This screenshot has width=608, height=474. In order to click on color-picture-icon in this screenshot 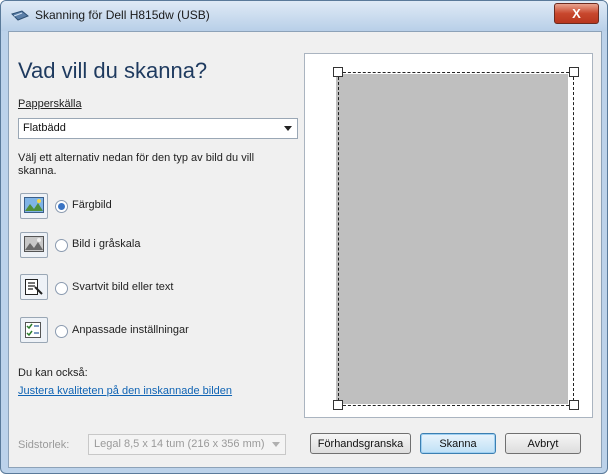, I will do `click(34, 205)`.